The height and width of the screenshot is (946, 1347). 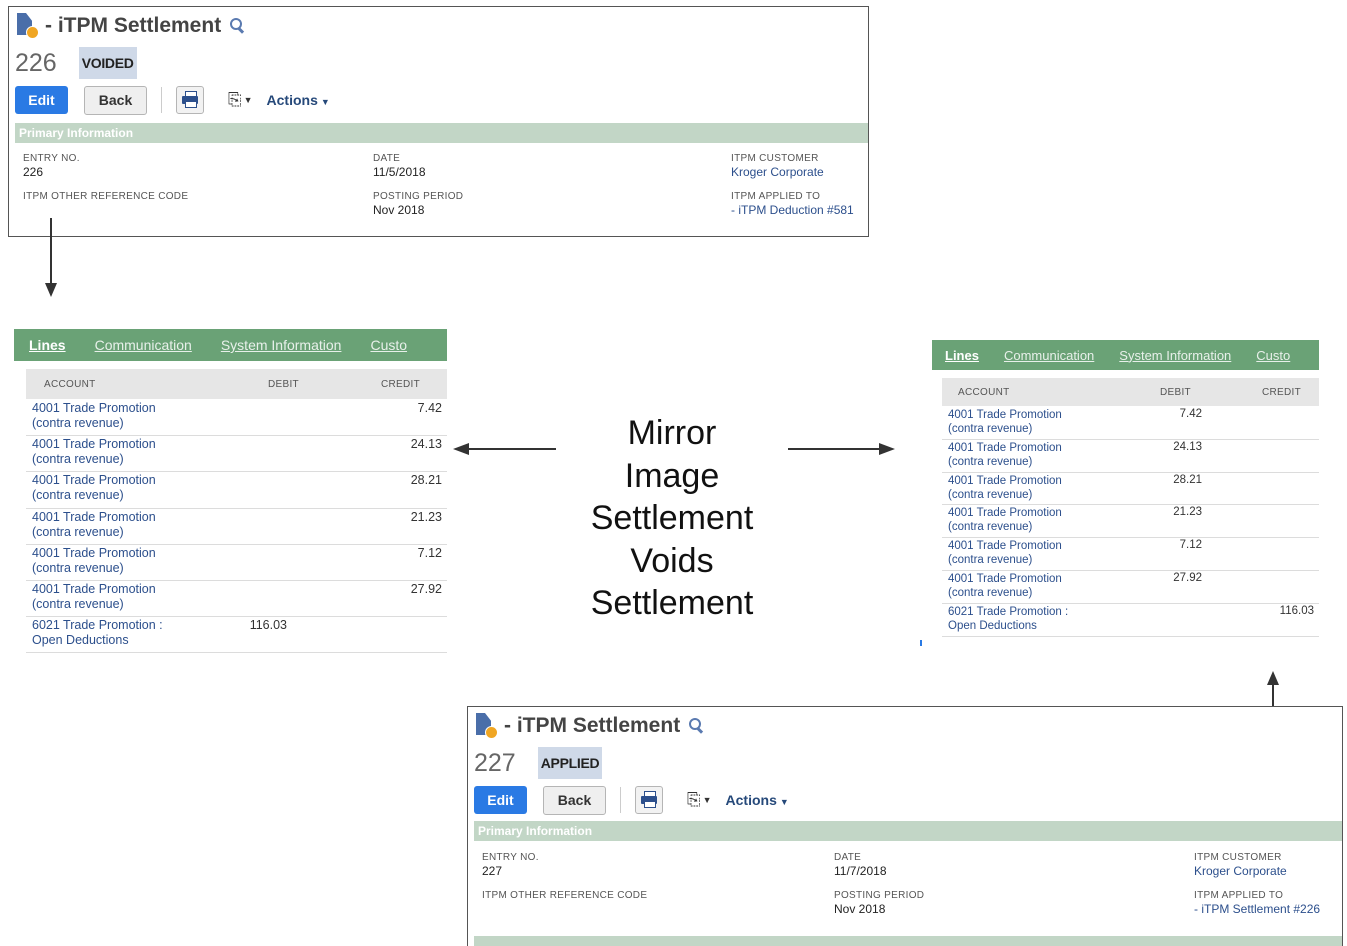 What do you see at coordinates (631, 800) in the screenshot?
I see `toolbar: Edit Back ⎘ ▼ Actions ▼` at bounding box center [631, 800].